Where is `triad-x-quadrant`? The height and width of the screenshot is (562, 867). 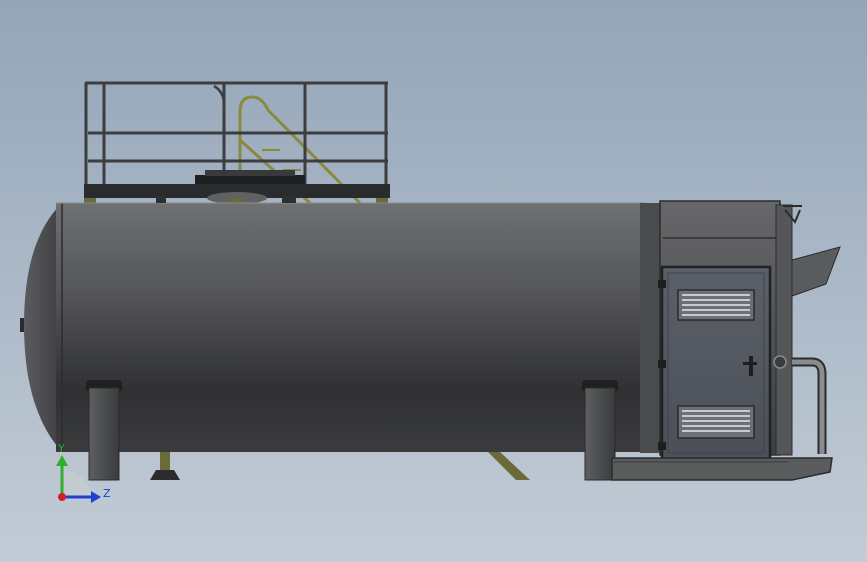 triad-x-quadrant is located at coordinates (77, 483).